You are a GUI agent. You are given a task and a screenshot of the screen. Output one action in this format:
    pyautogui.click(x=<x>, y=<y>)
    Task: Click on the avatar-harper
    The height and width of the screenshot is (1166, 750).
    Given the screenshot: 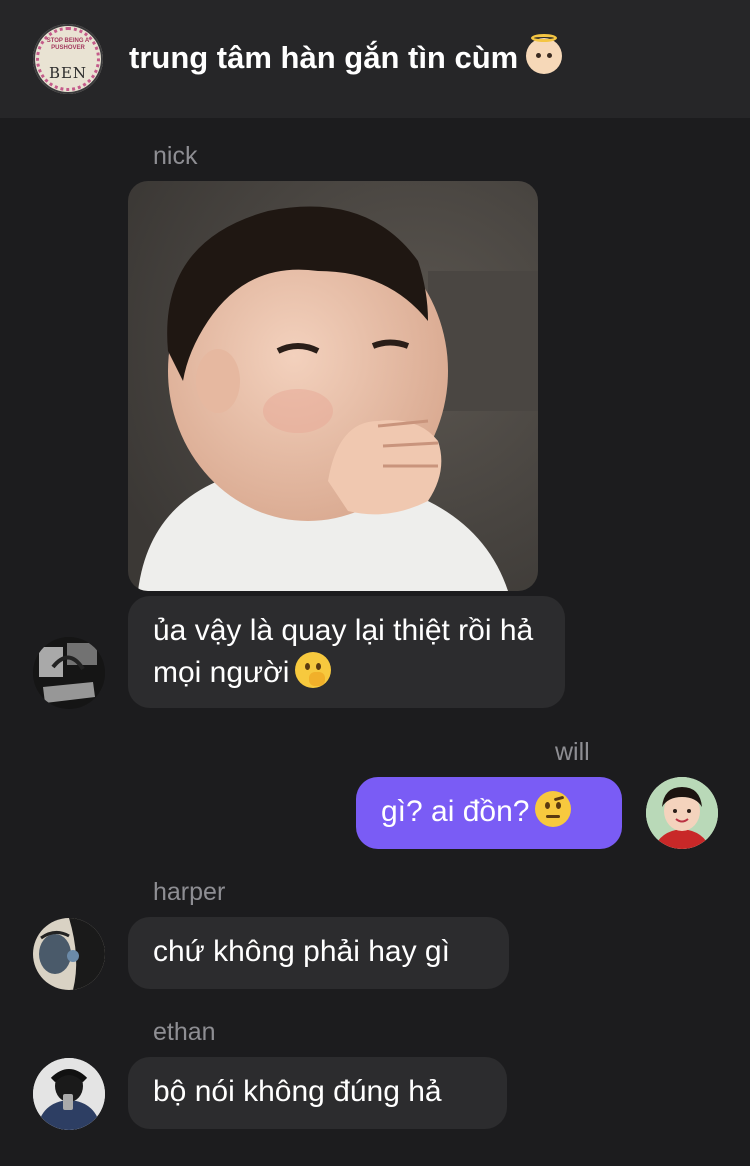 What is the action you would take?
    pyautogui.click(x=69, y=954)
    